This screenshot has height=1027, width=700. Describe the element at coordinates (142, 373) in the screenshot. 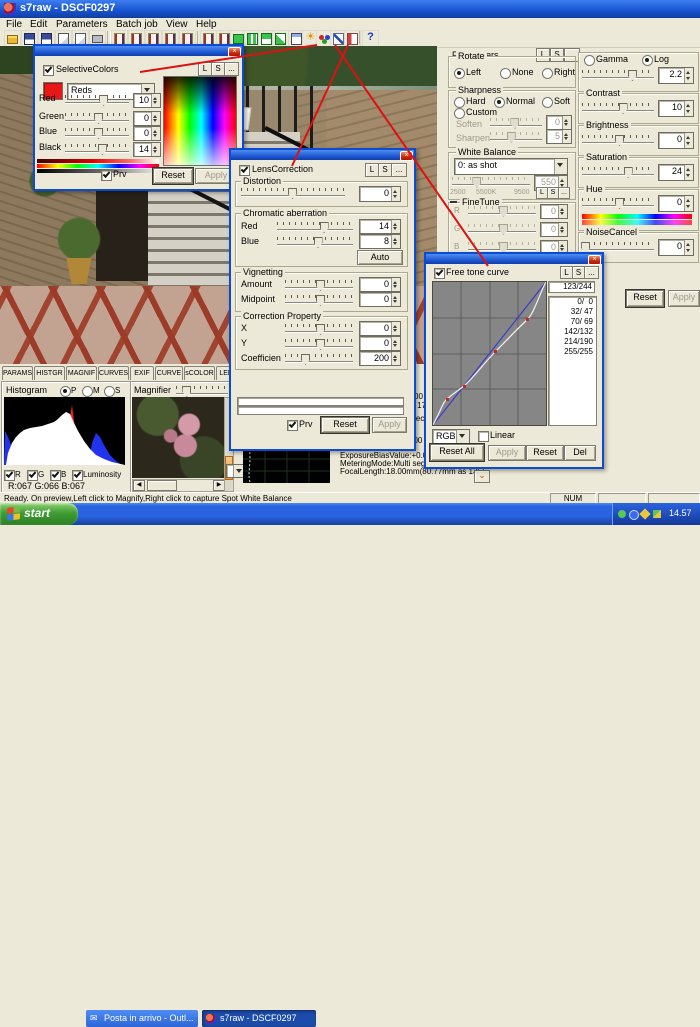

I see `tab-exif: EXIF` at that location.